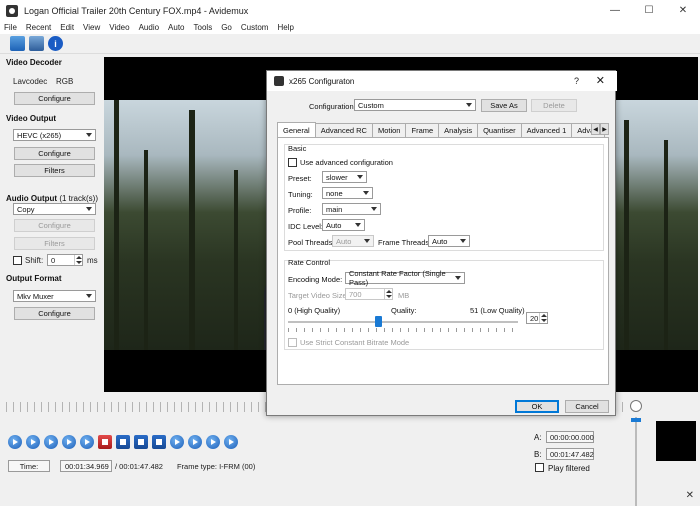 This screenshot has width=700, height=506. I want to click on menu-video: Video, so click(119, 27).